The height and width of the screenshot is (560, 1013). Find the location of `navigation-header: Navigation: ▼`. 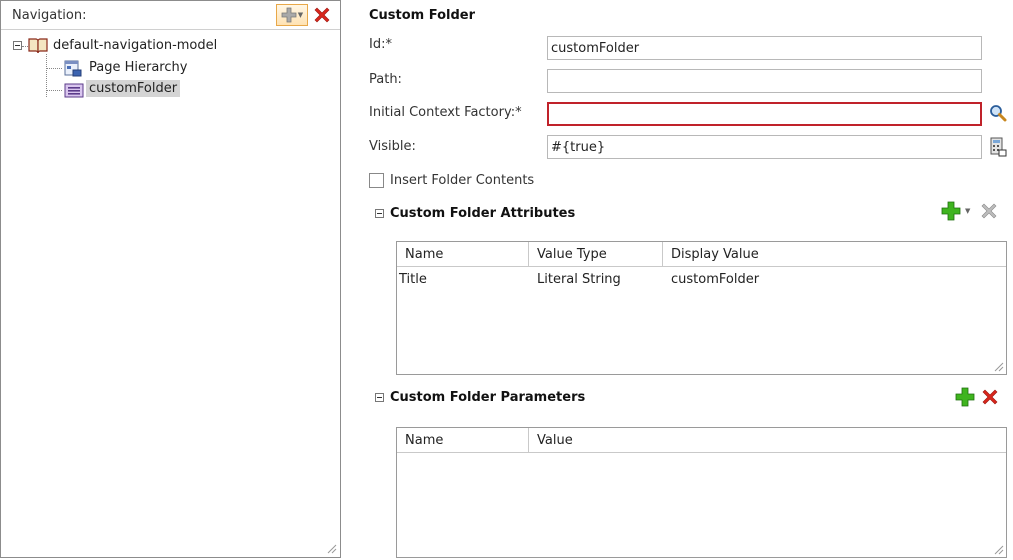

navigation-header: Navigation: ▼ is located at coordinates (170, 15).